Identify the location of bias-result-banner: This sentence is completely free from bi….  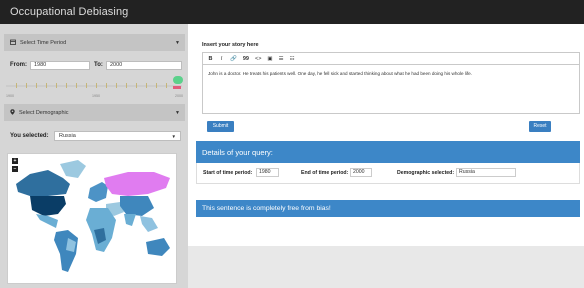
(388, 208).